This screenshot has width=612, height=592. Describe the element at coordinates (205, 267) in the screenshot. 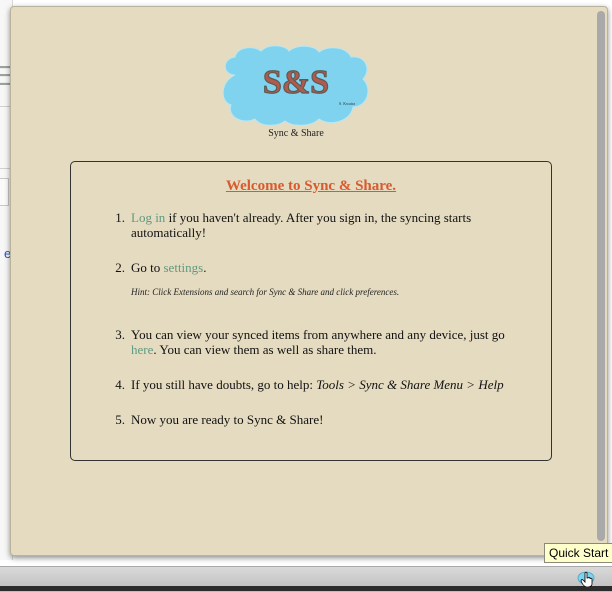

I see `step-2-suffix: .` at that location.